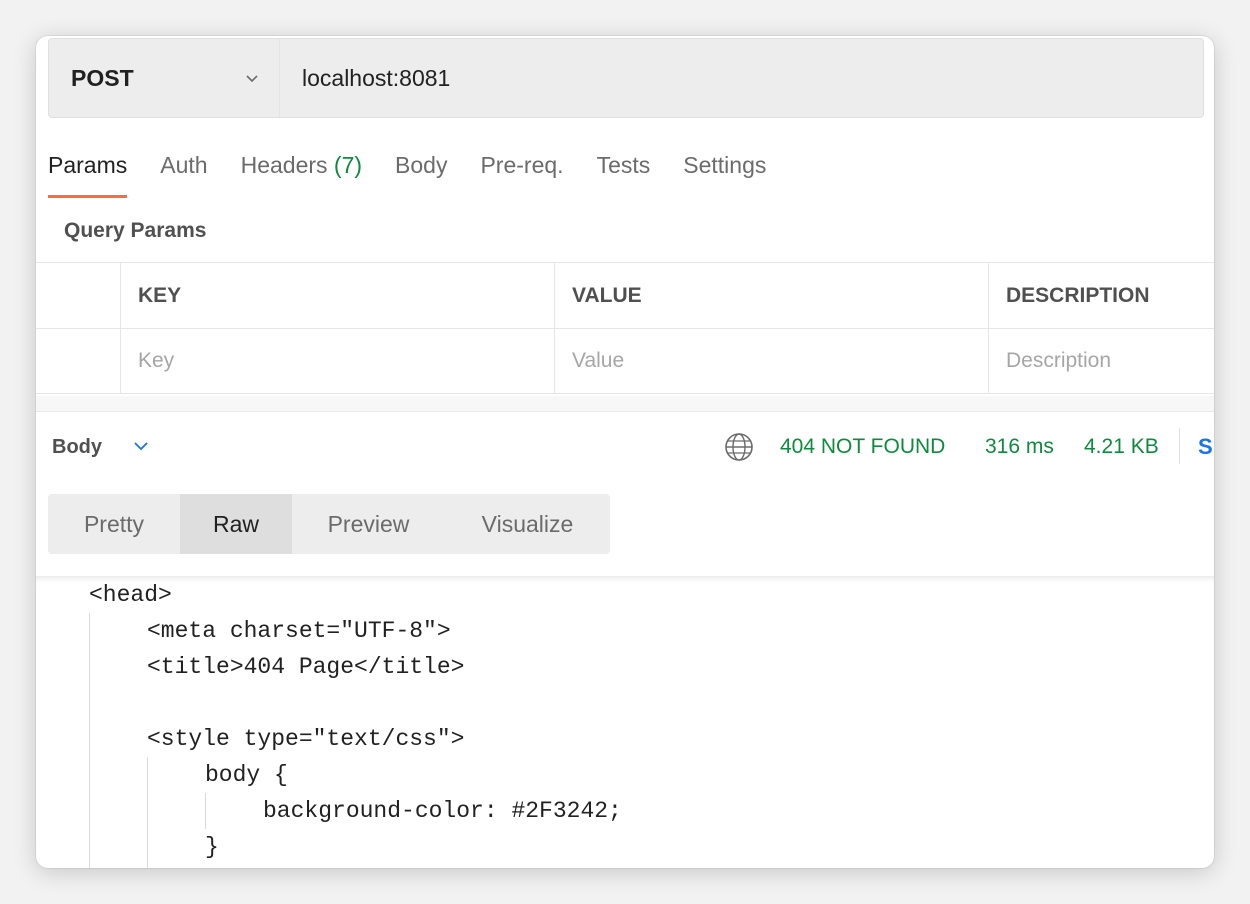 The width and height of the screenshot is (1250, 904). Describe the element at coordinates (164, 78) in the screenshot. I see `method-select: POST` at that location.